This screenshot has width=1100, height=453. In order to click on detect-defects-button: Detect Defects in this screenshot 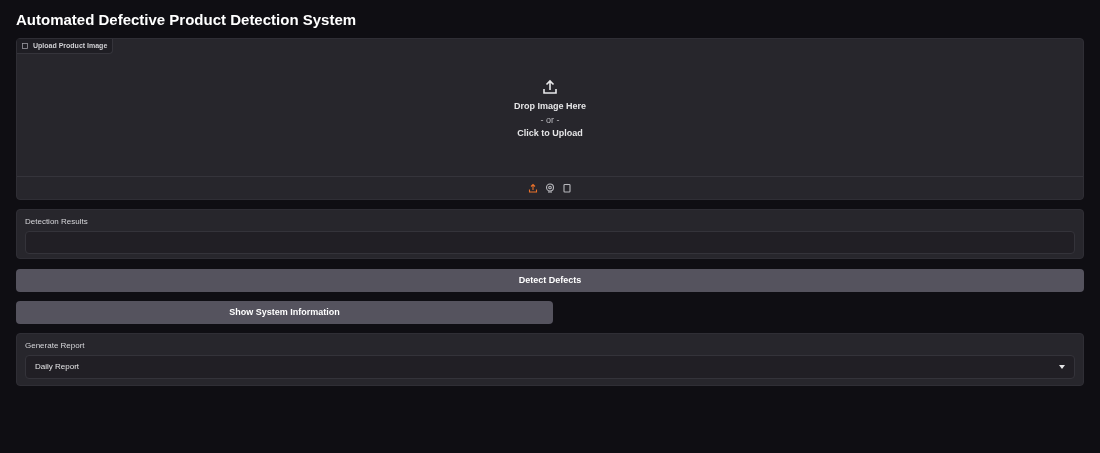, I will do `click(550, 280)`.